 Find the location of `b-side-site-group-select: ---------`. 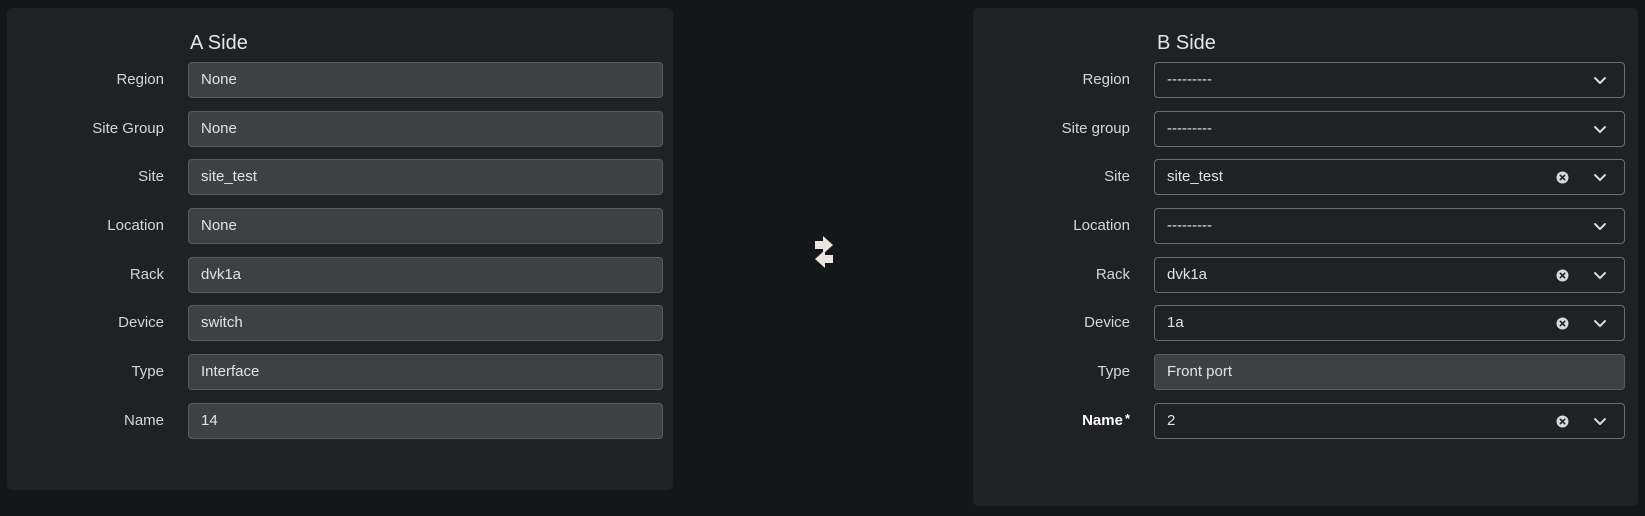

b-side-site-group-select: --------- is located at coordinates (1389, 129).